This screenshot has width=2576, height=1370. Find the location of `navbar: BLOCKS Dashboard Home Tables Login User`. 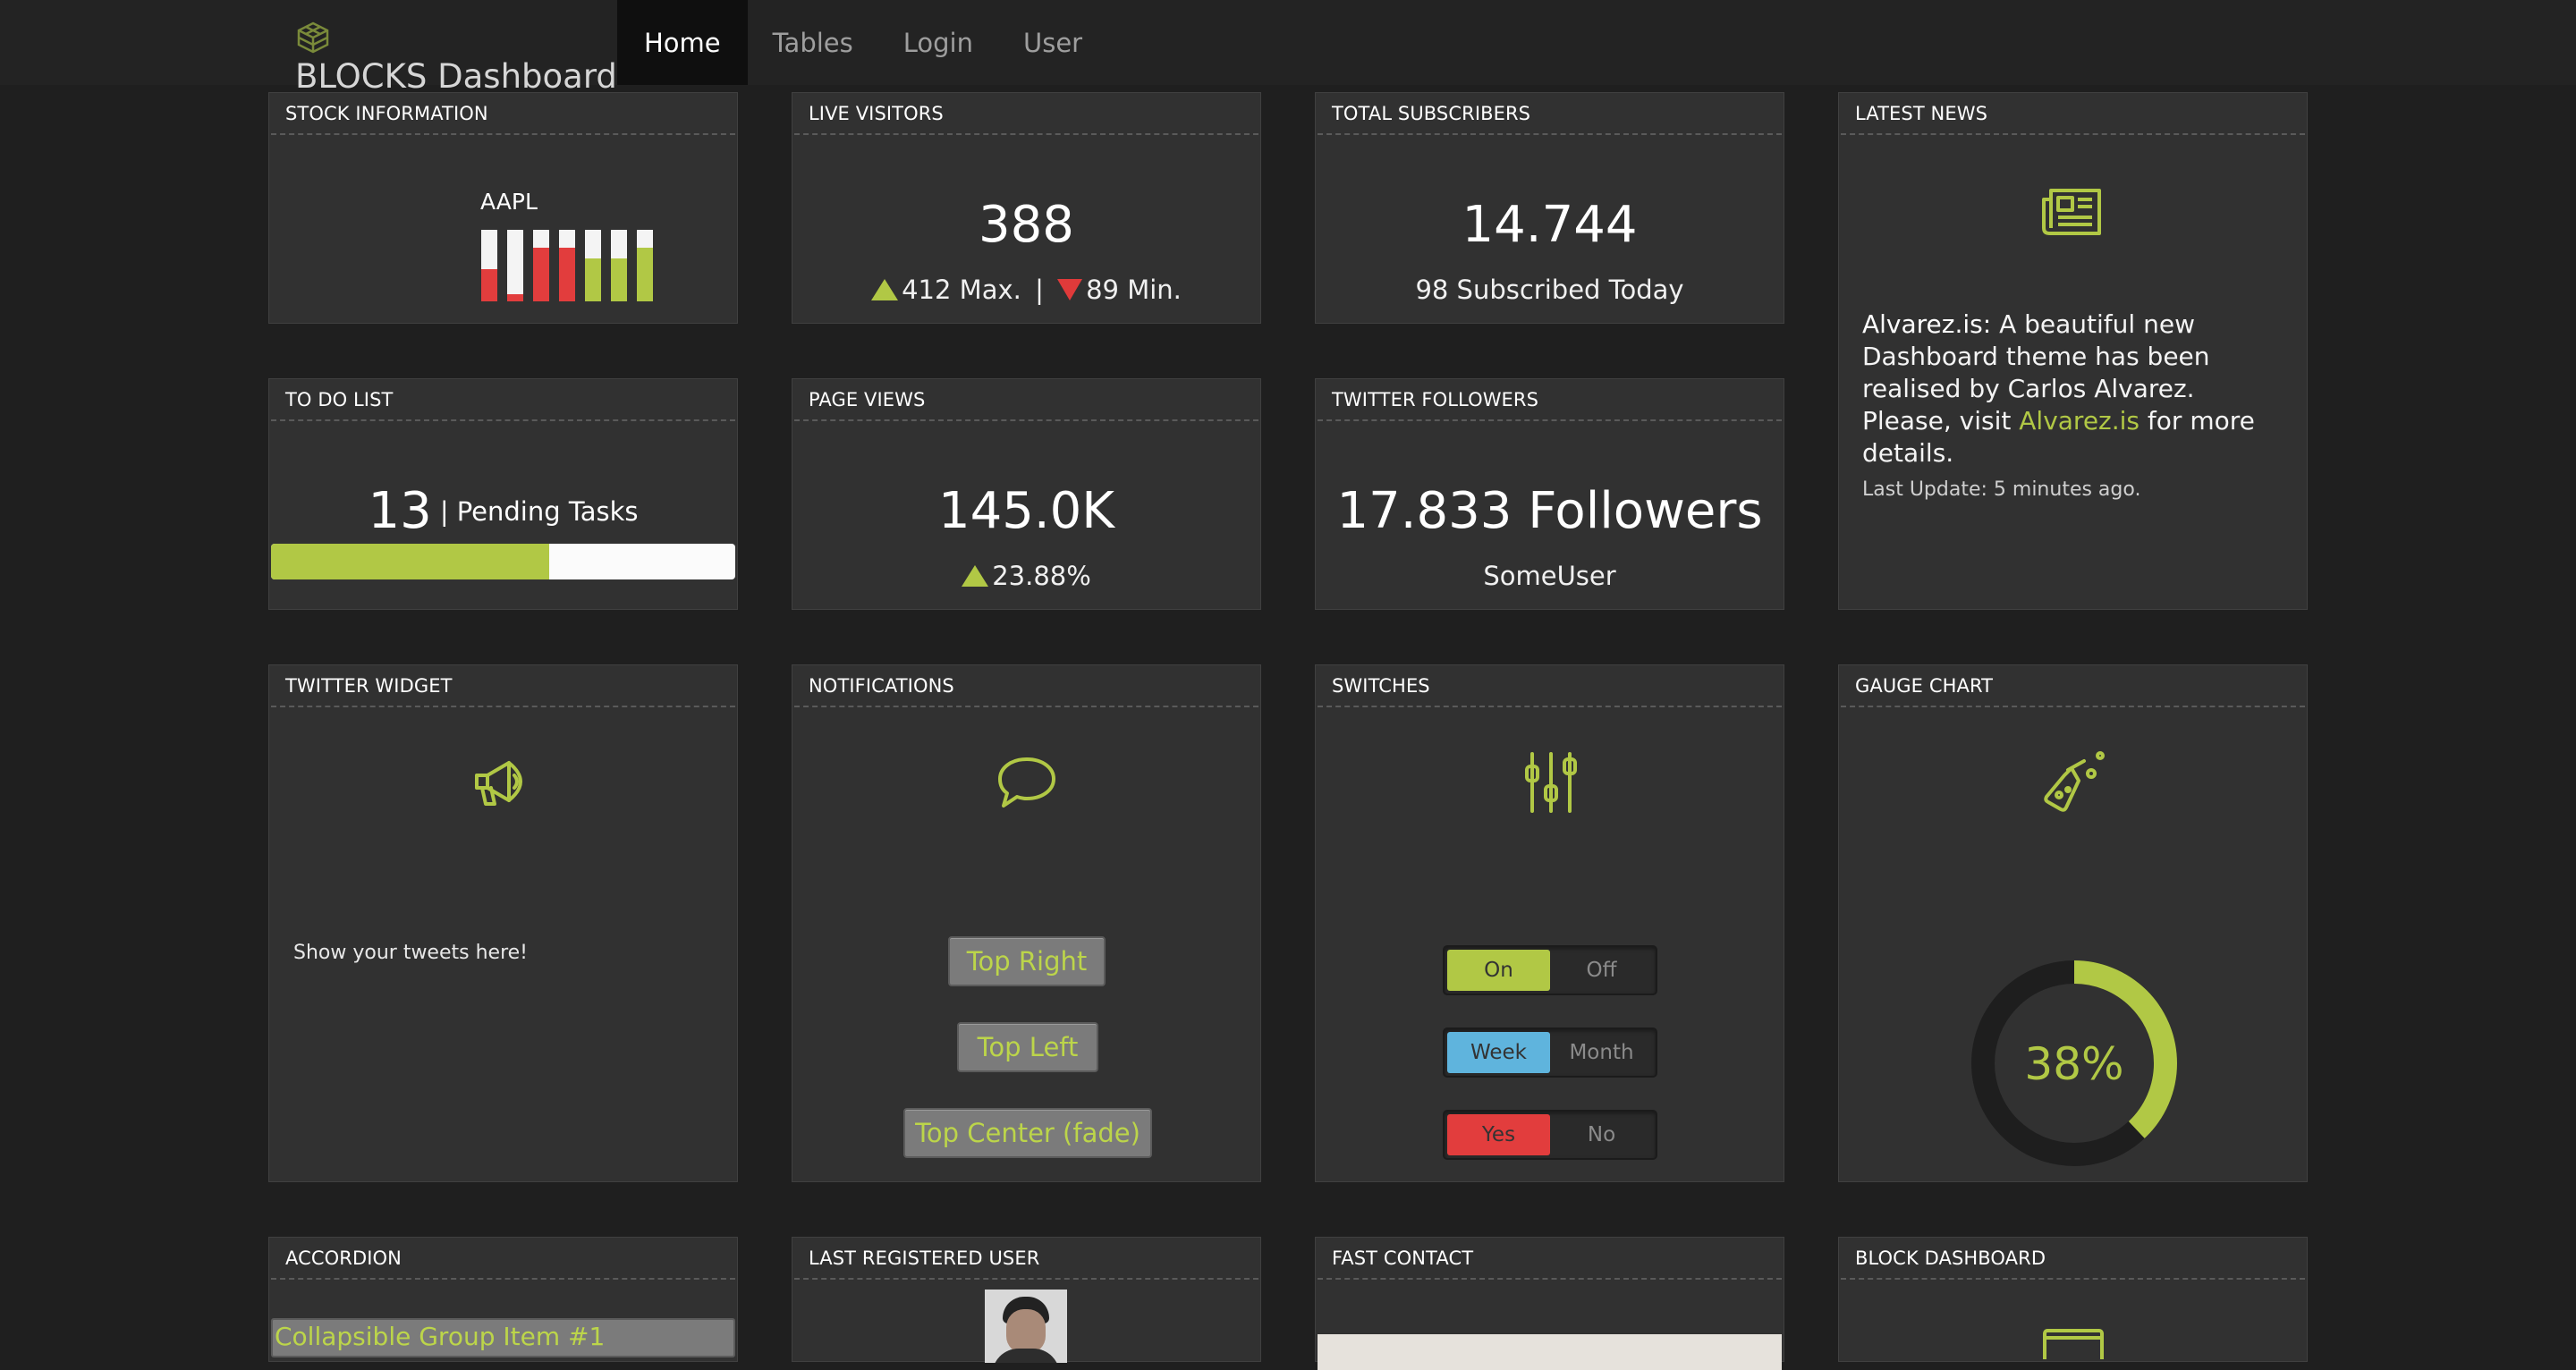

navbar: BLOCKS Dashboard Home Tables Login User is located at coordinates (1288, 48).